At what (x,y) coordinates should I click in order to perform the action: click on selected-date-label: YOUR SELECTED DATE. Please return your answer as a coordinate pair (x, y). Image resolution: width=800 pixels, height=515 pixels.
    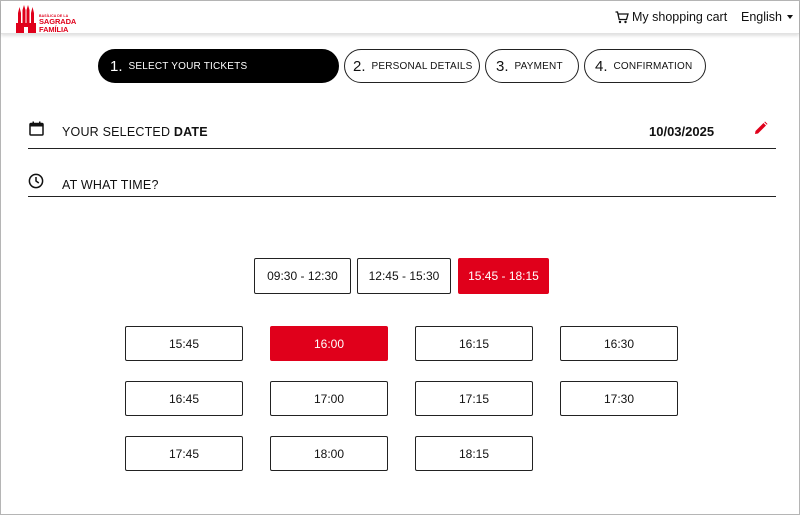
    Looking at the image, I should click on (135, 132).